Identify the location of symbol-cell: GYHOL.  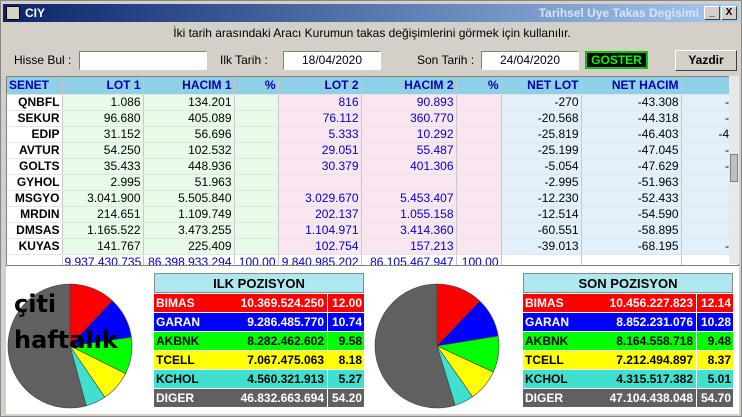
(35, 182).